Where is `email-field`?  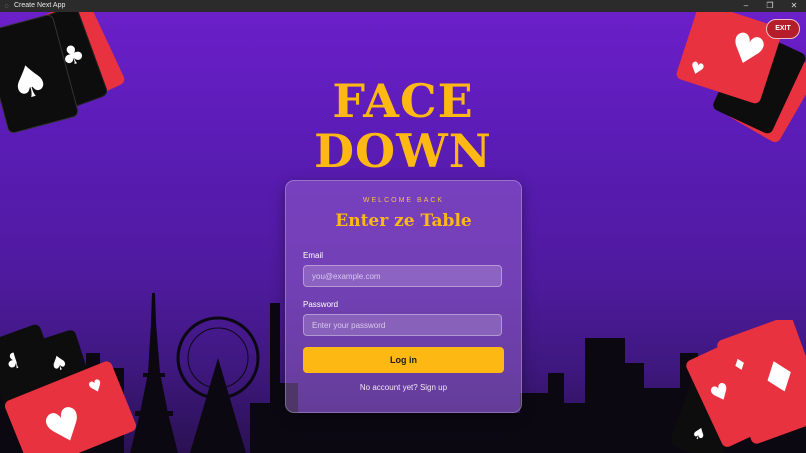 email-field is located at coordinates (402, 276).